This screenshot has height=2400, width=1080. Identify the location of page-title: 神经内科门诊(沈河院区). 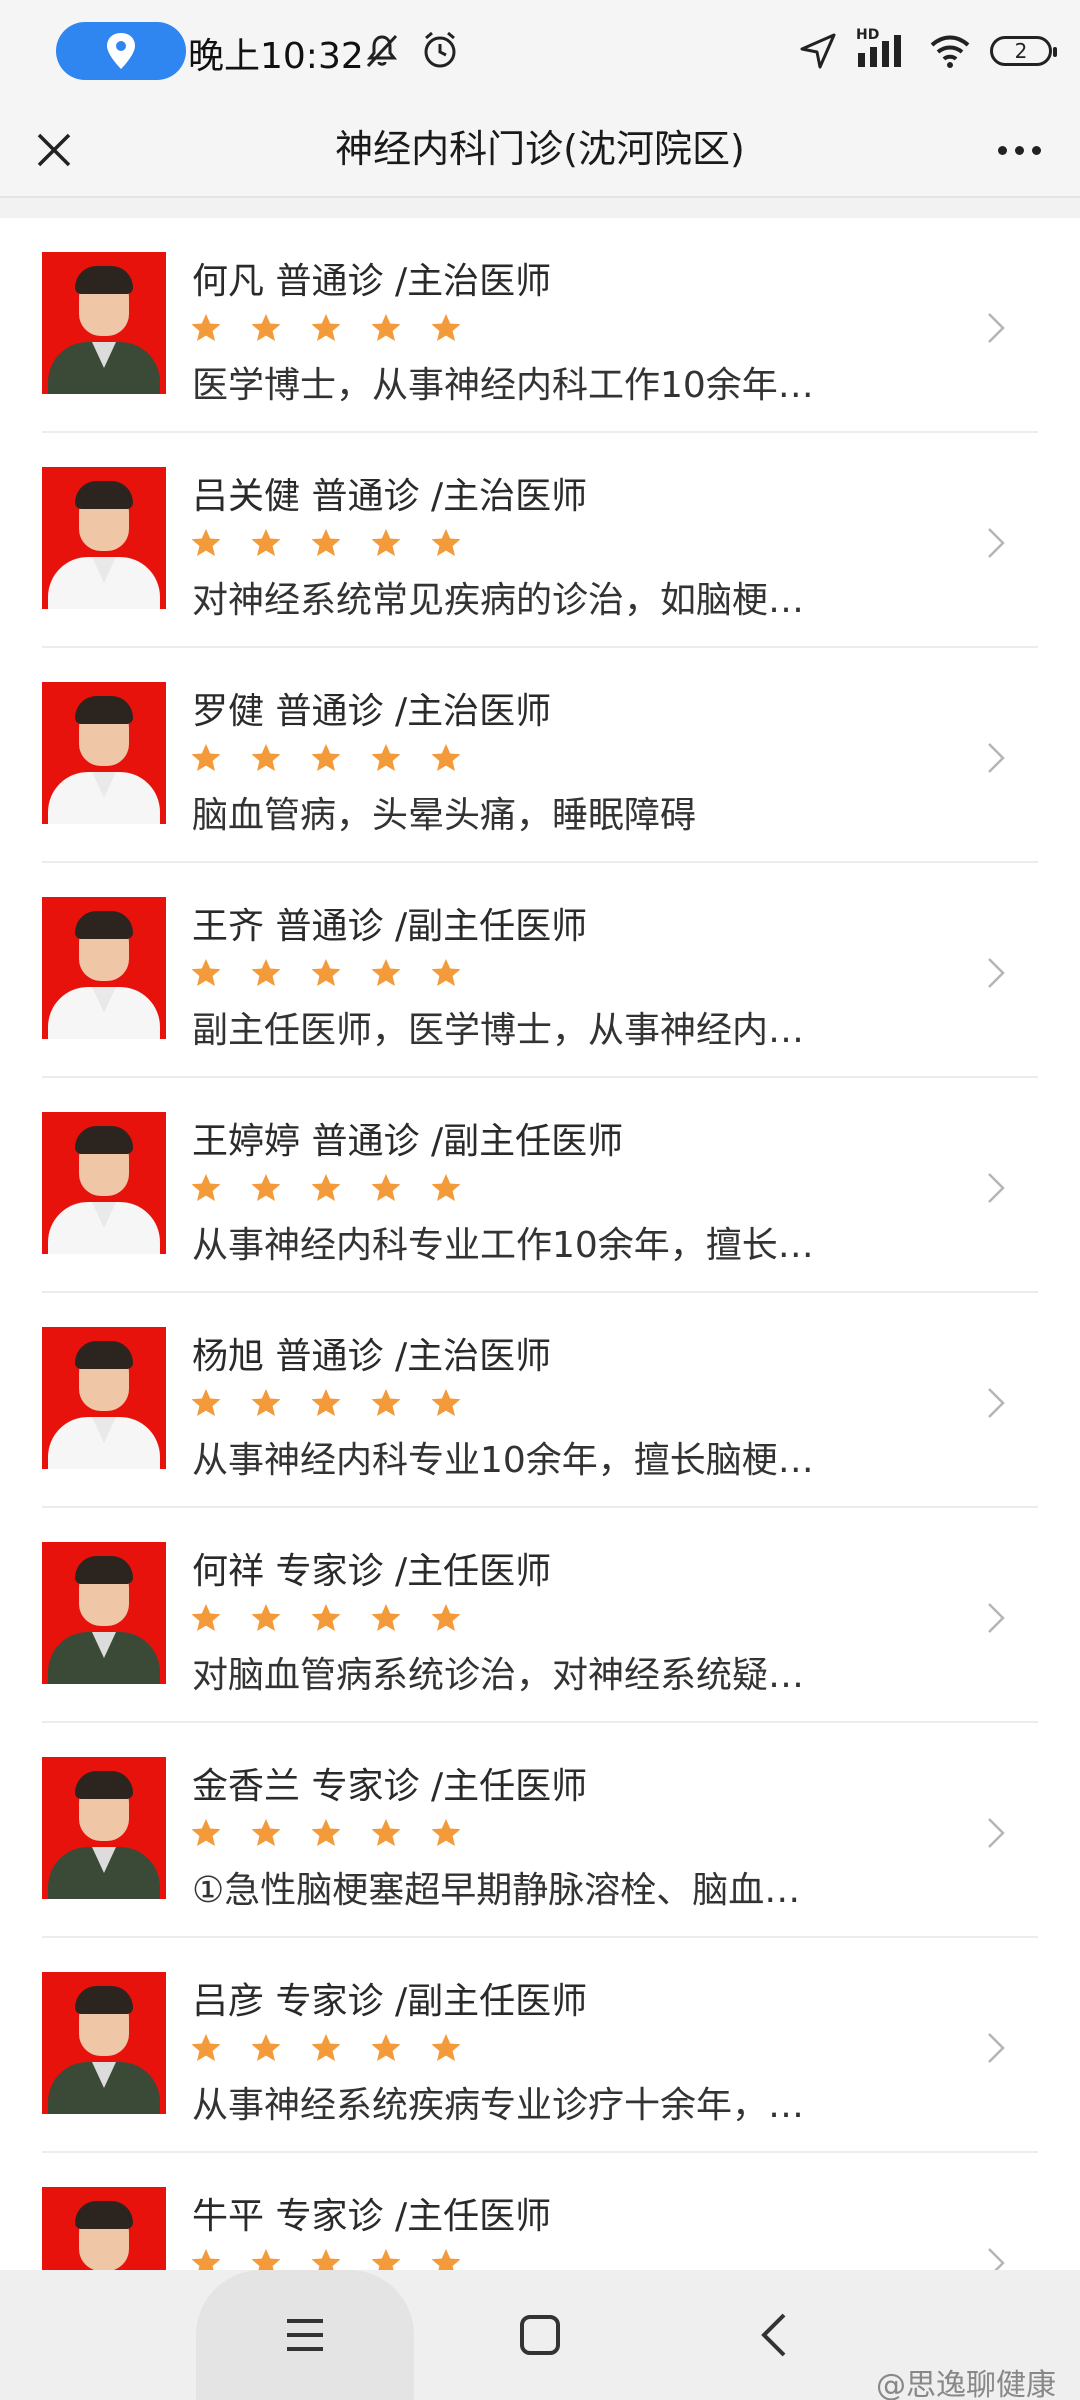
(540, 149).